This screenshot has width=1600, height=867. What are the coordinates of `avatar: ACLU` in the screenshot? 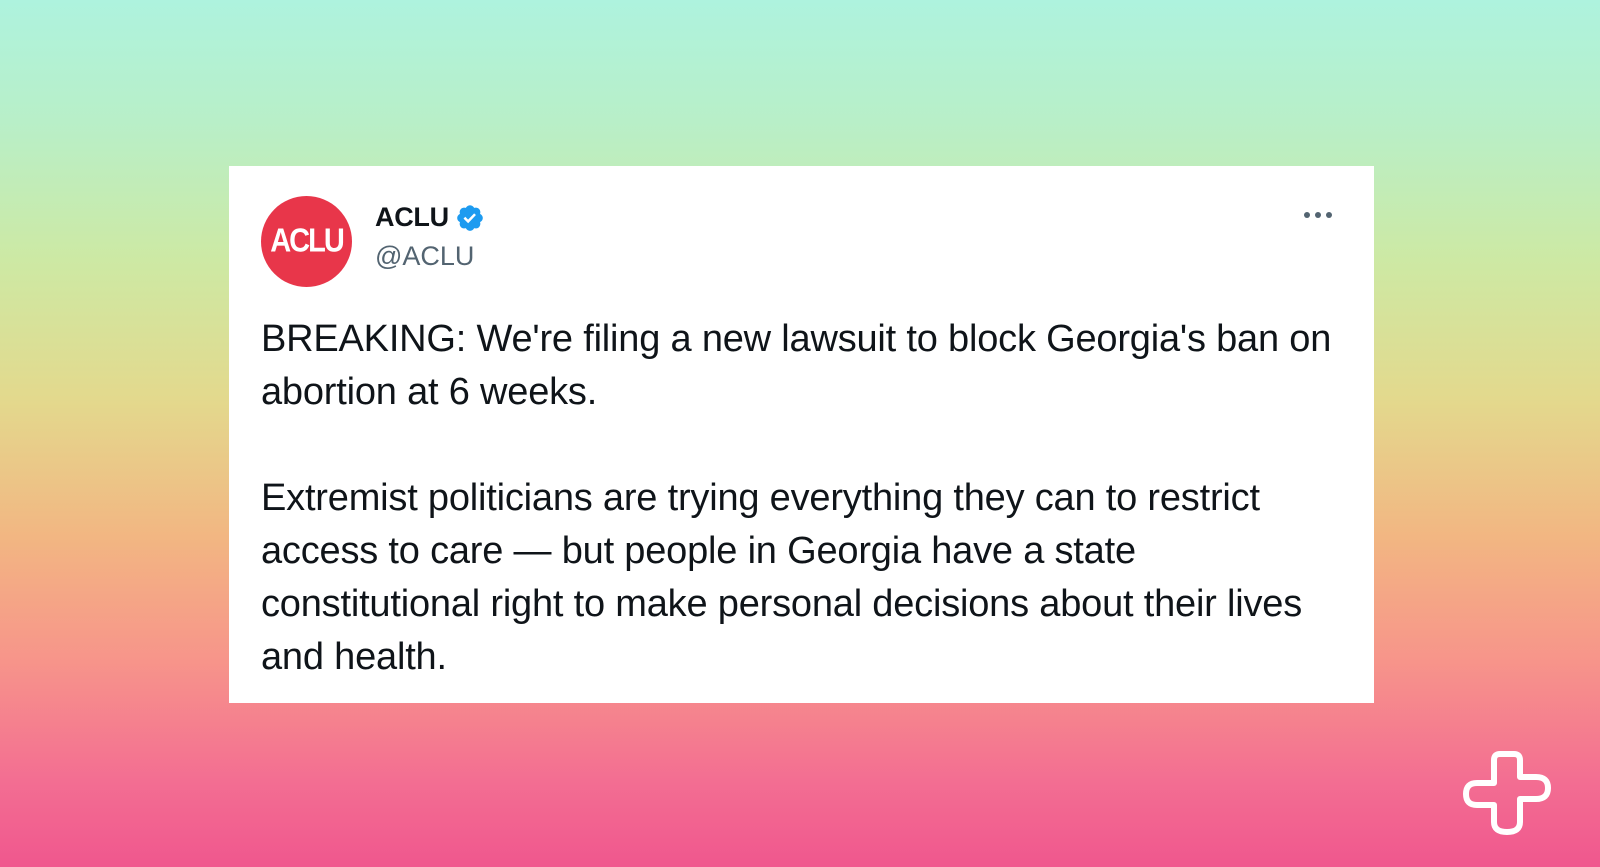 It's located at (306, 241).